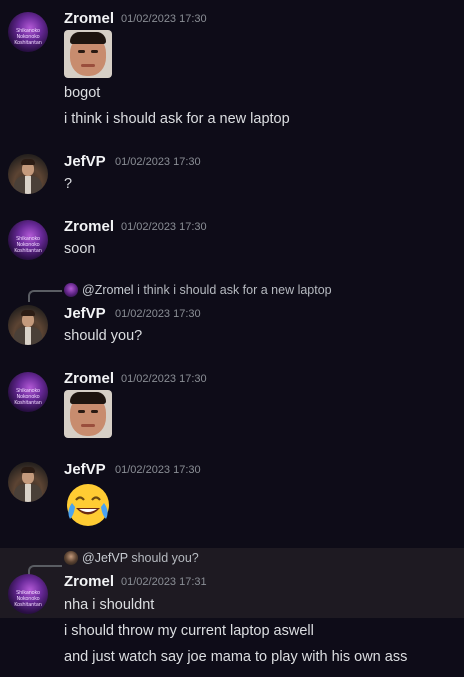  What do you see at coordinates (88, 505) in the screenshot?
I see `laugh-emoji-icon` at bounding box center [88, 505].